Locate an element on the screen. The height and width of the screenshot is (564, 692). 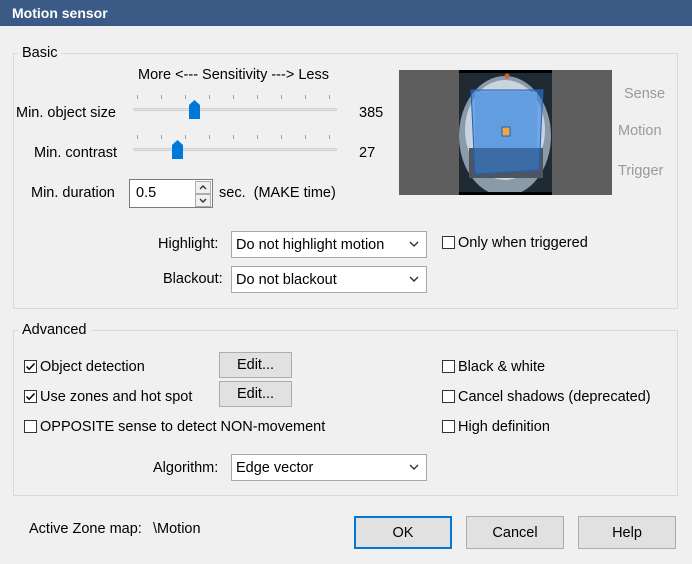
camera-preview is located at coordinates (505, 132).